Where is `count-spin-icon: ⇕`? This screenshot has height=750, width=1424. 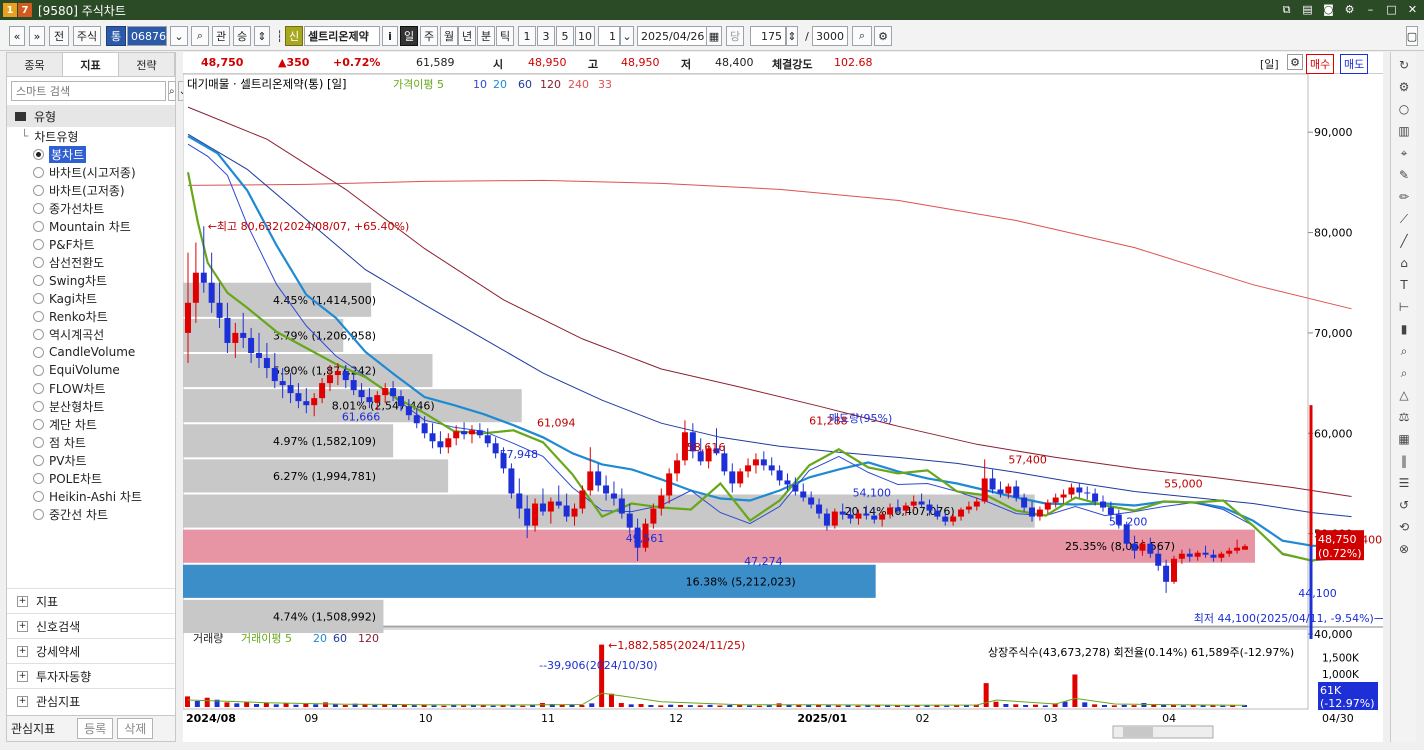
count-spin-icon: ⇕ is located at coordinates (792, 36).